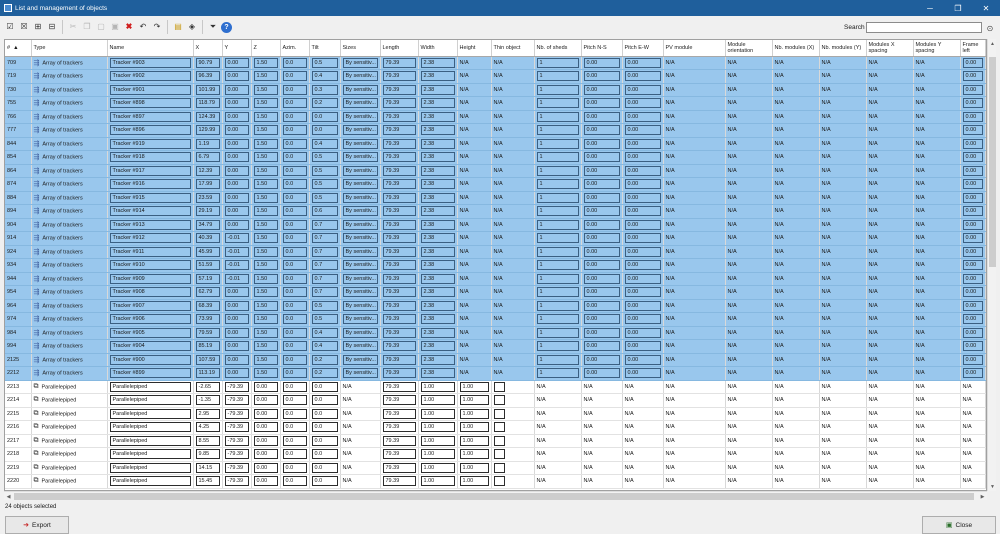 The image size is (1000, 534). What do you see at coordinates (207, 427) in the screenshot?
I see `cell-input: 4.25` at bounding box center [207, 427].